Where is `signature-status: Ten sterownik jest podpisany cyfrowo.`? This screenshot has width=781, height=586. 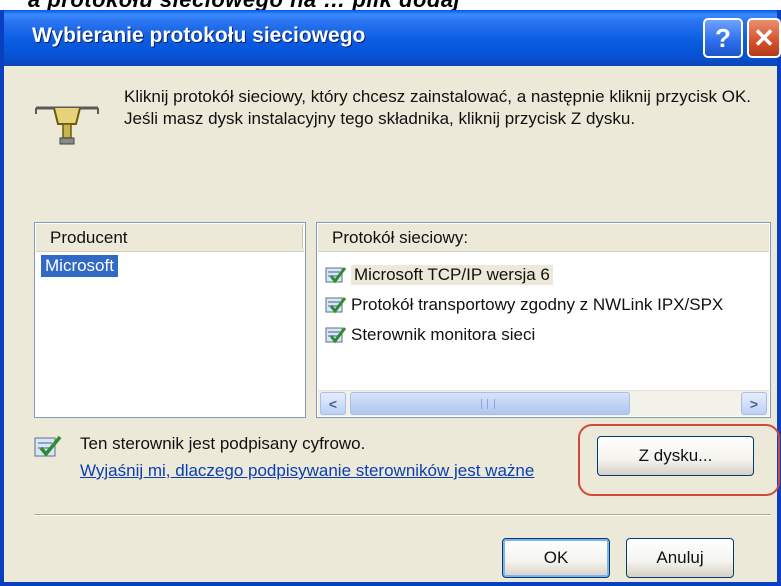 signature-status: Ten sterownik jest podpisany cyfrowo. is located at coordinates (223, 443).